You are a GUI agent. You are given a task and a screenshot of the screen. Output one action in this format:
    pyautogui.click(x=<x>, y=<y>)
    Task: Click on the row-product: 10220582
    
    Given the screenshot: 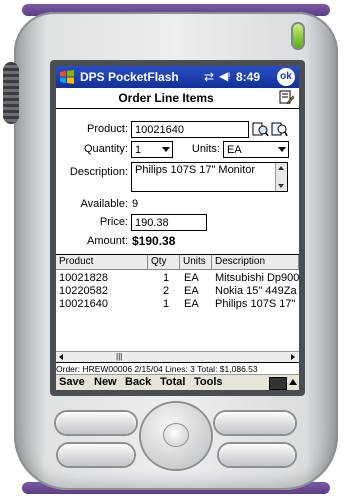 What is the action you would take?
    pyautogui.click(x=83, y=291)
    